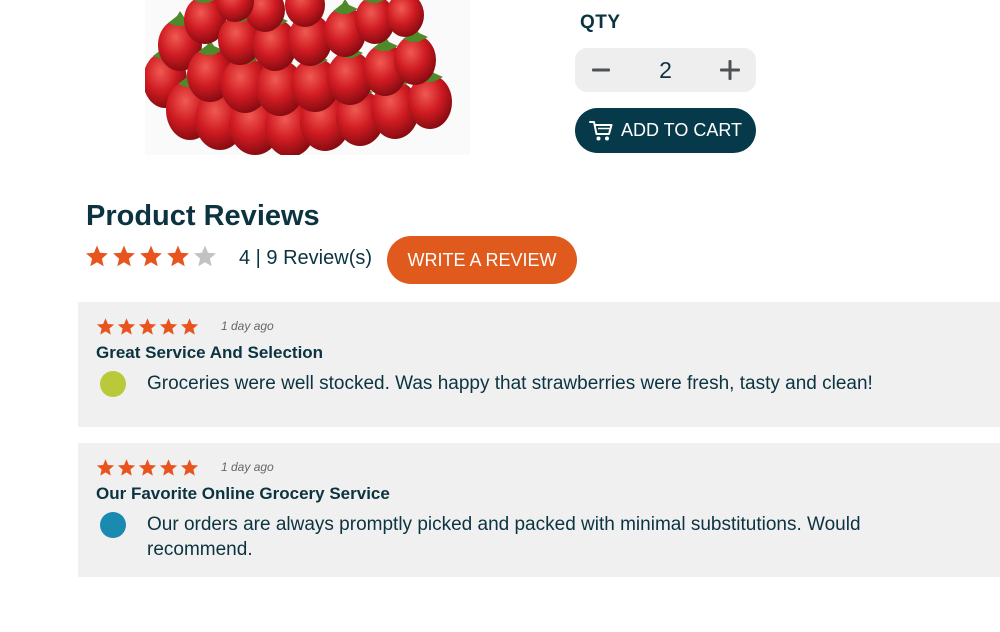  Describe the element at coordinates (306, 258) in the screenshot. I see `review-summary: 4 | 9 Review(s)` at that location.